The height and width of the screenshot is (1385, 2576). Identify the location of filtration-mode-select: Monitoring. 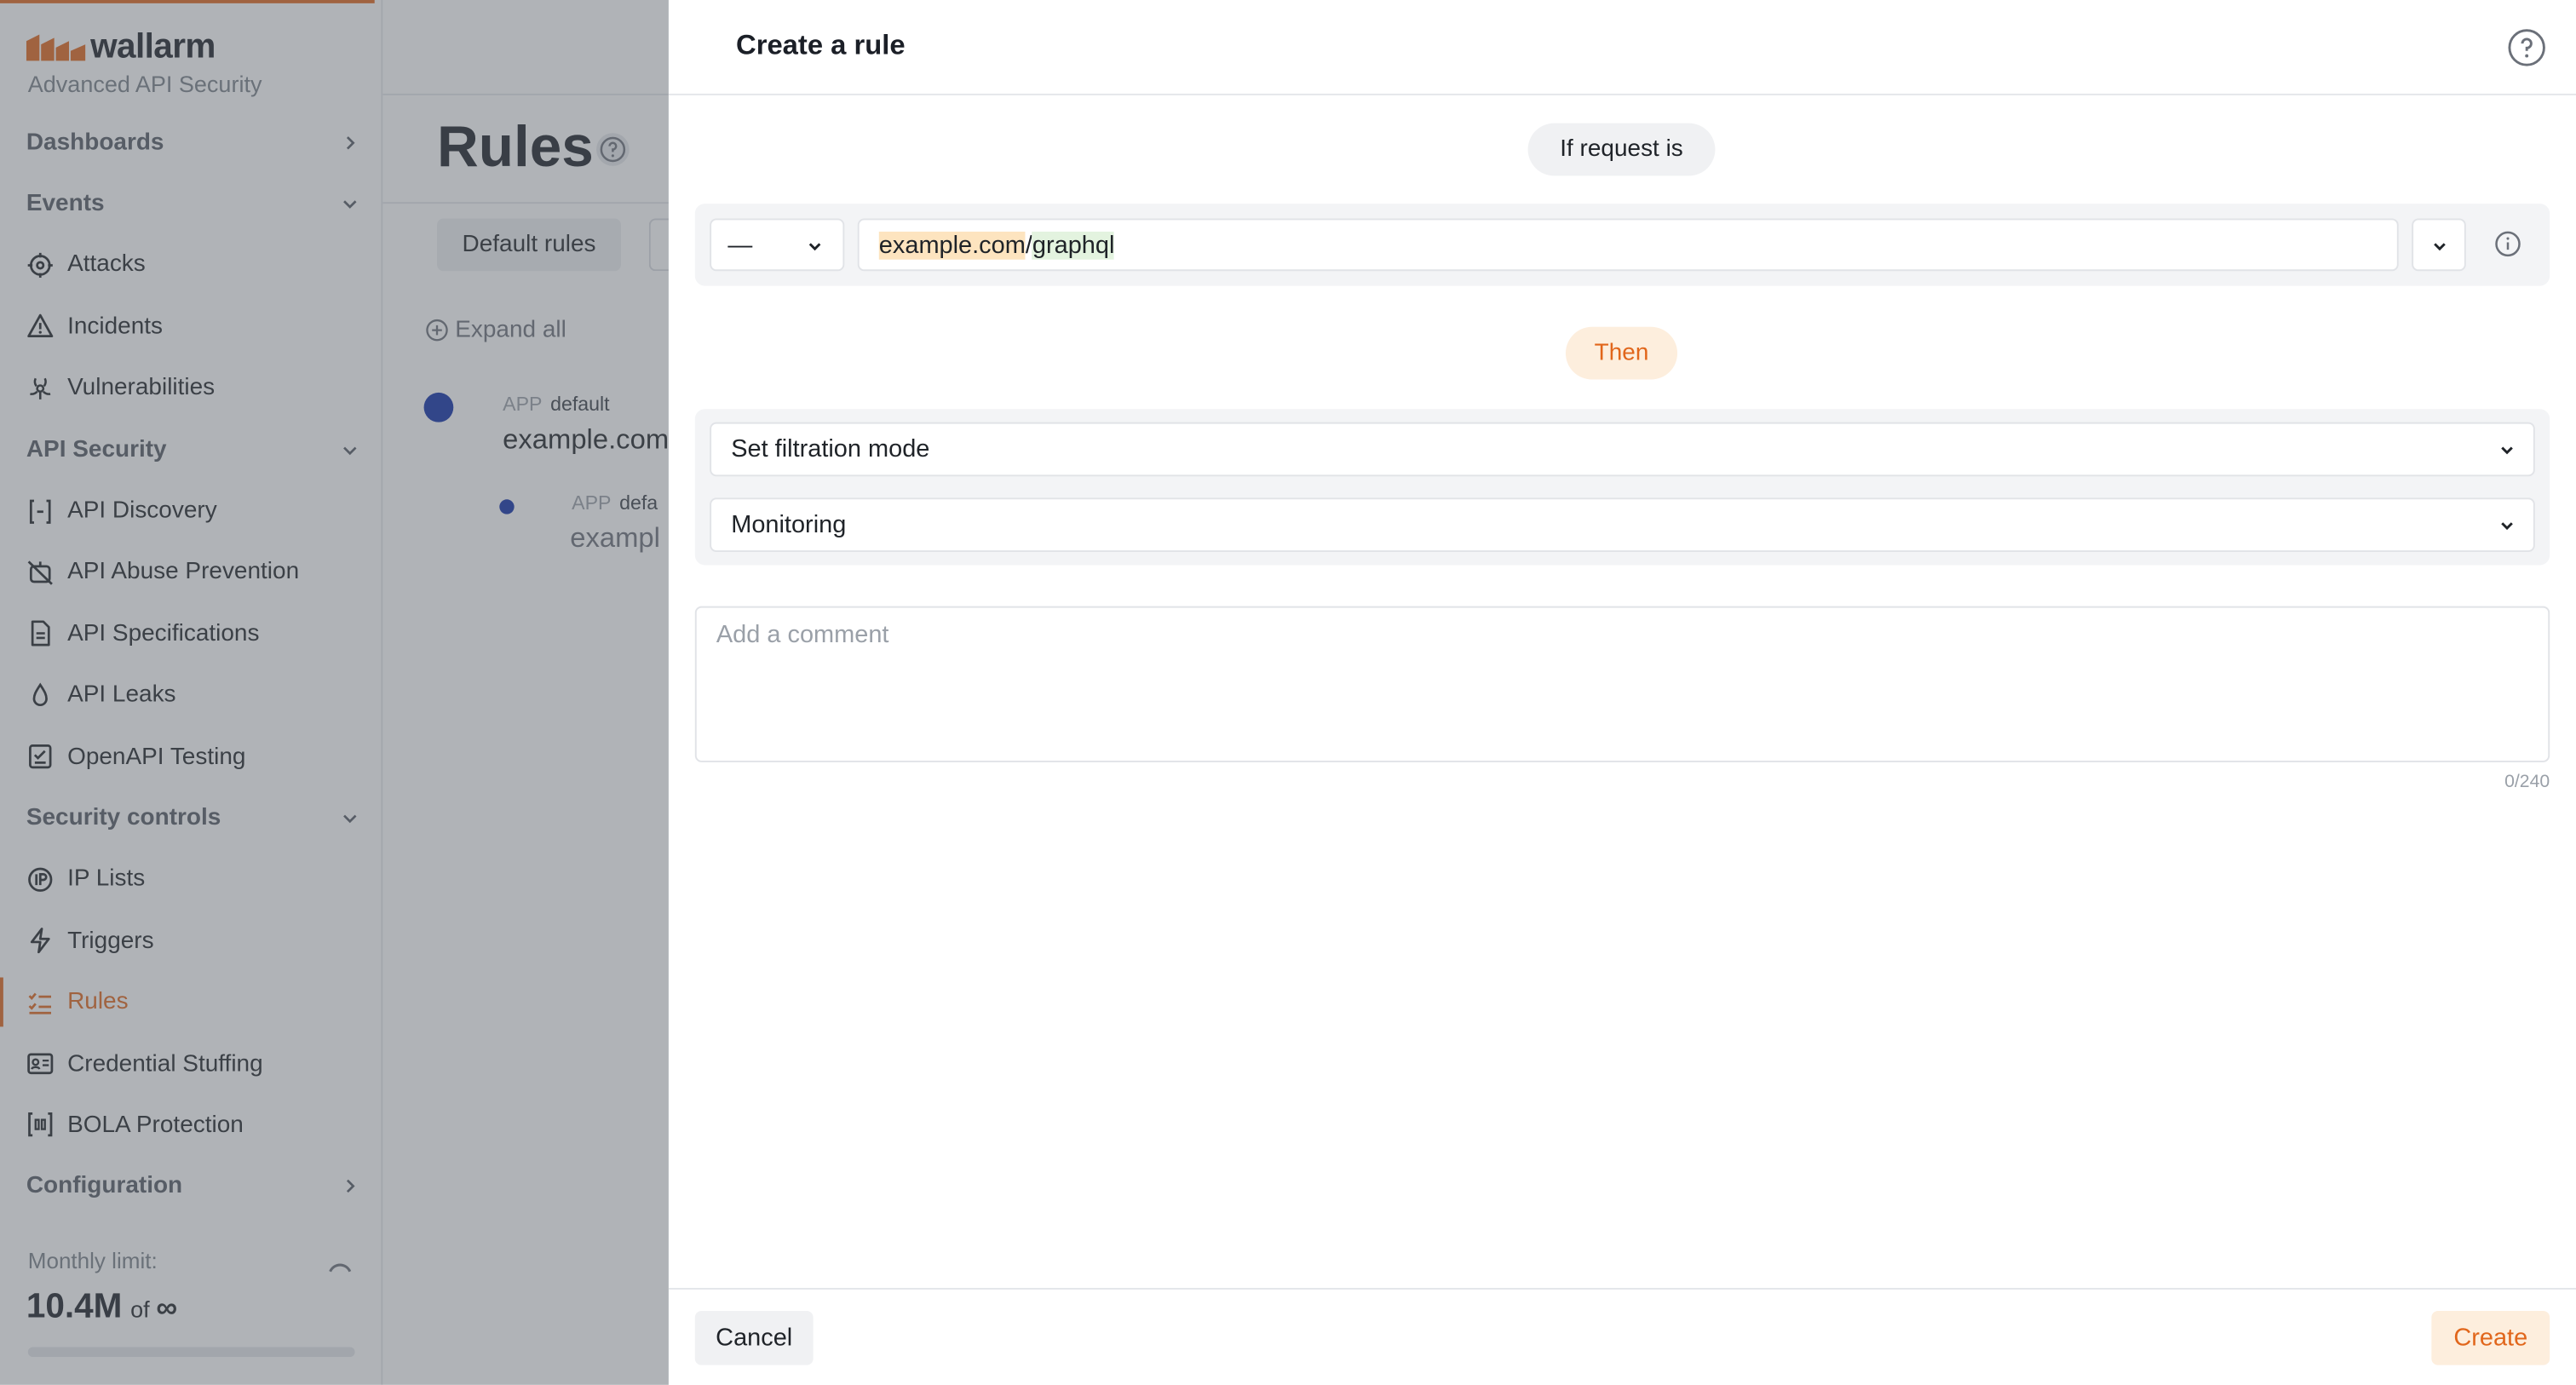
(1623, 525).